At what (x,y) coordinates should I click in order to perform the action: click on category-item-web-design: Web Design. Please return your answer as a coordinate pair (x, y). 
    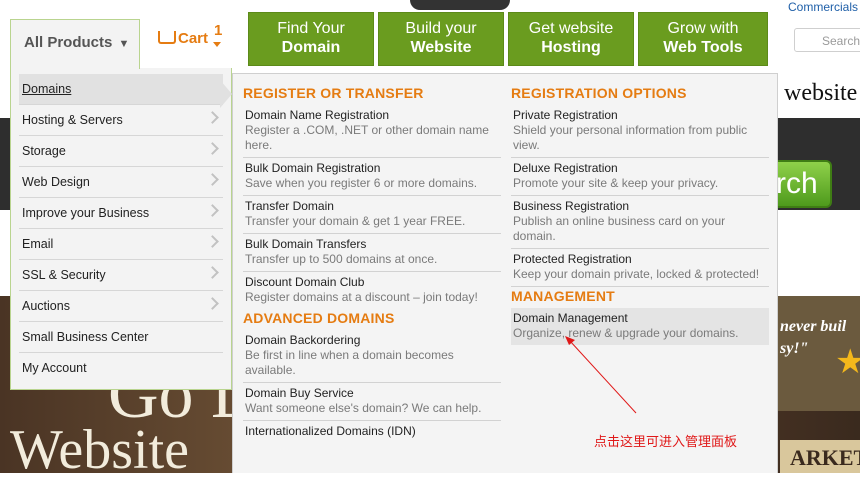
    Looking at the image, I should click on (121, 182).